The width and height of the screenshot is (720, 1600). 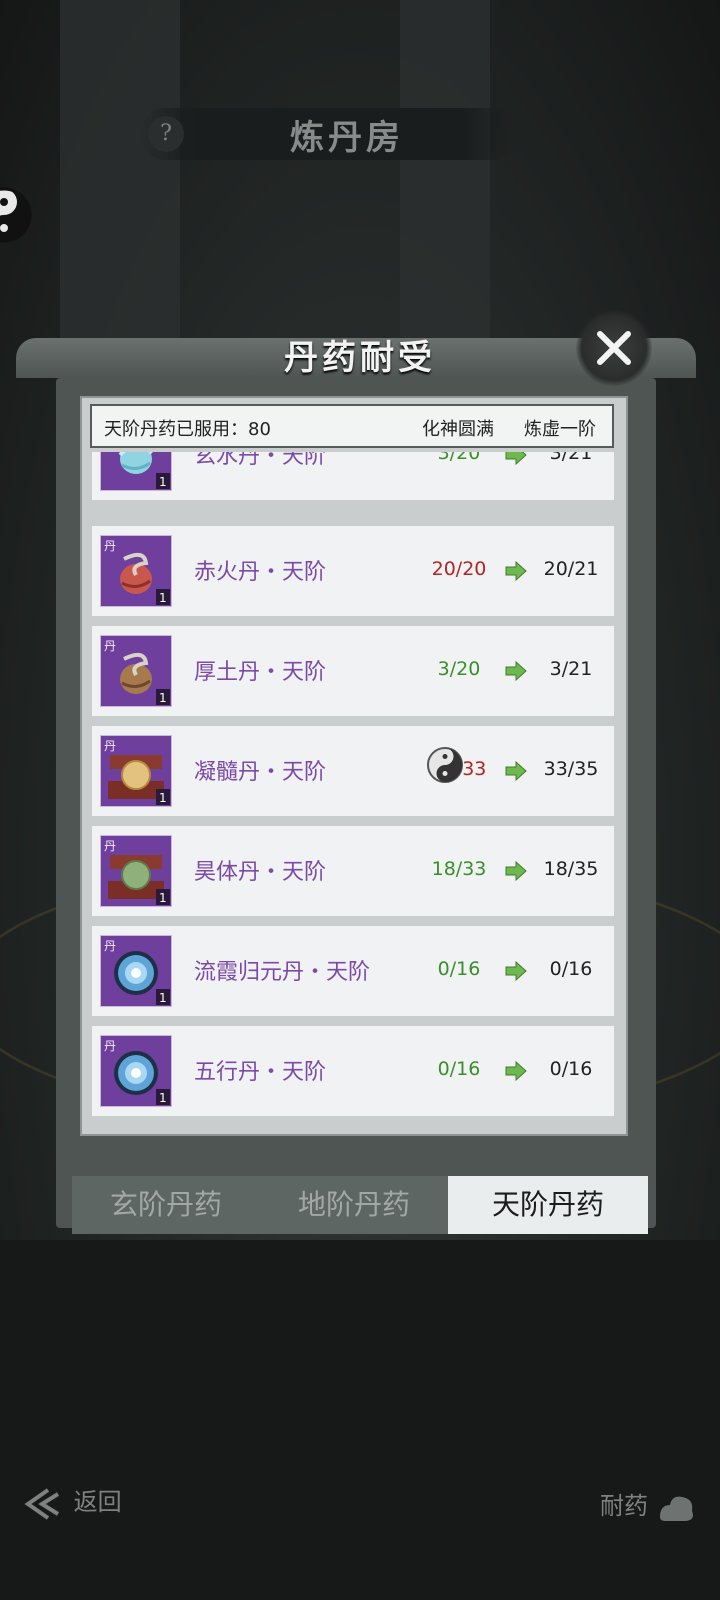 I want to click on close-button, so click(x=614, y=348).